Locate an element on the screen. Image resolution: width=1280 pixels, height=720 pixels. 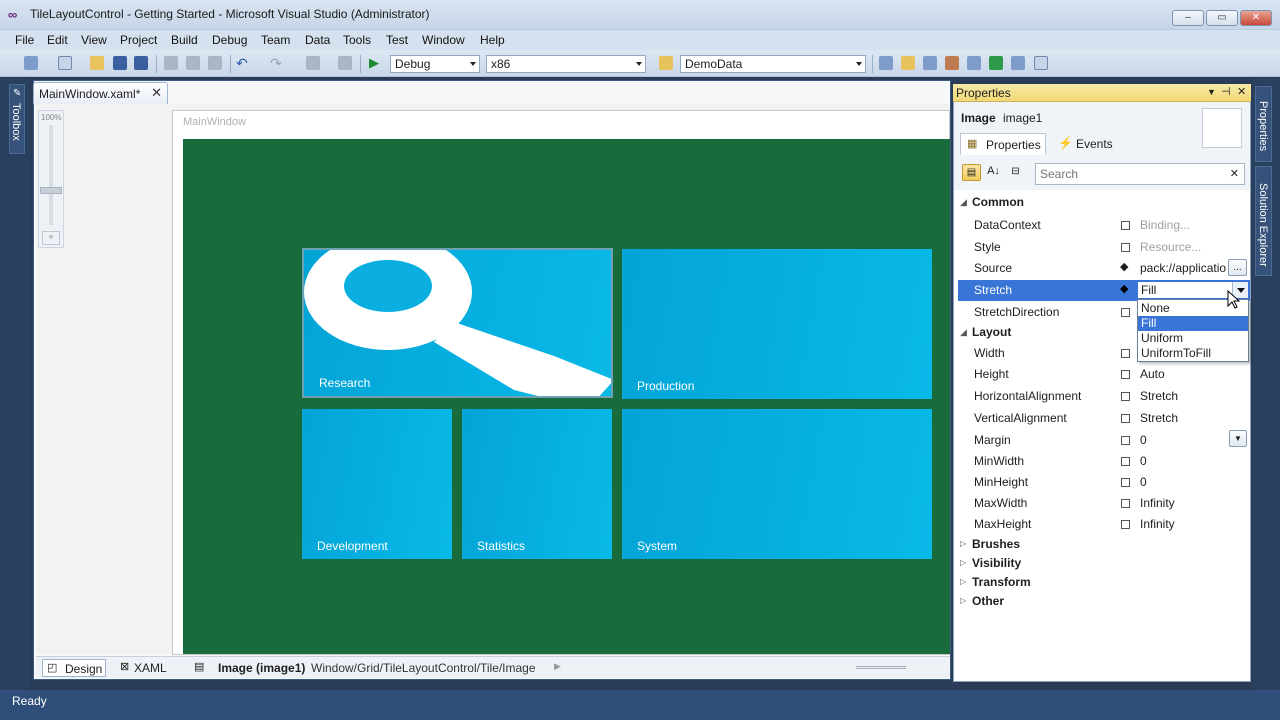
tile-statistics: Statistics is located at coordinates (537, 484).